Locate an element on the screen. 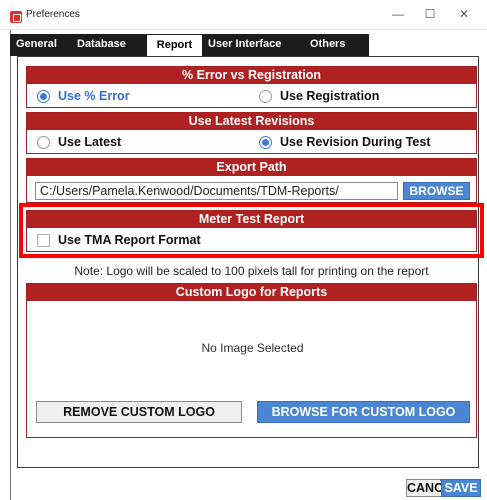  tab-database: Database is located at coordinates (101, 46).